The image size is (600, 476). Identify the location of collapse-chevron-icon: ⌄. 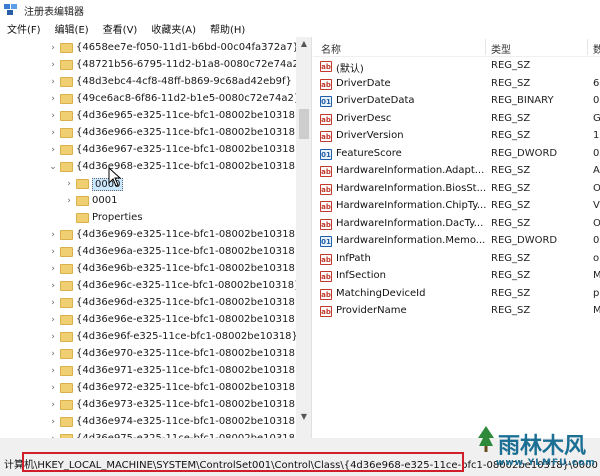
(53, 167).